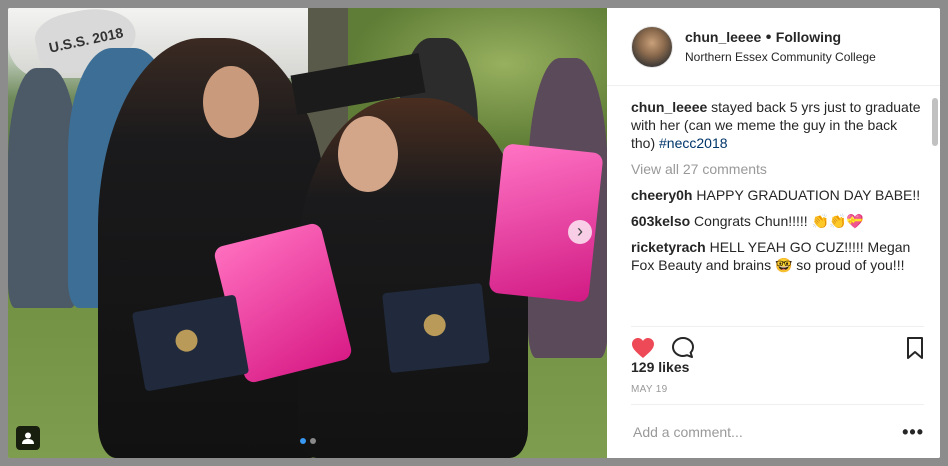 The width and height of the screenshot is (948, 466). I want to click on comment-text: HAPPY GRADUATION DAY BABE!!, so click(806, 195).